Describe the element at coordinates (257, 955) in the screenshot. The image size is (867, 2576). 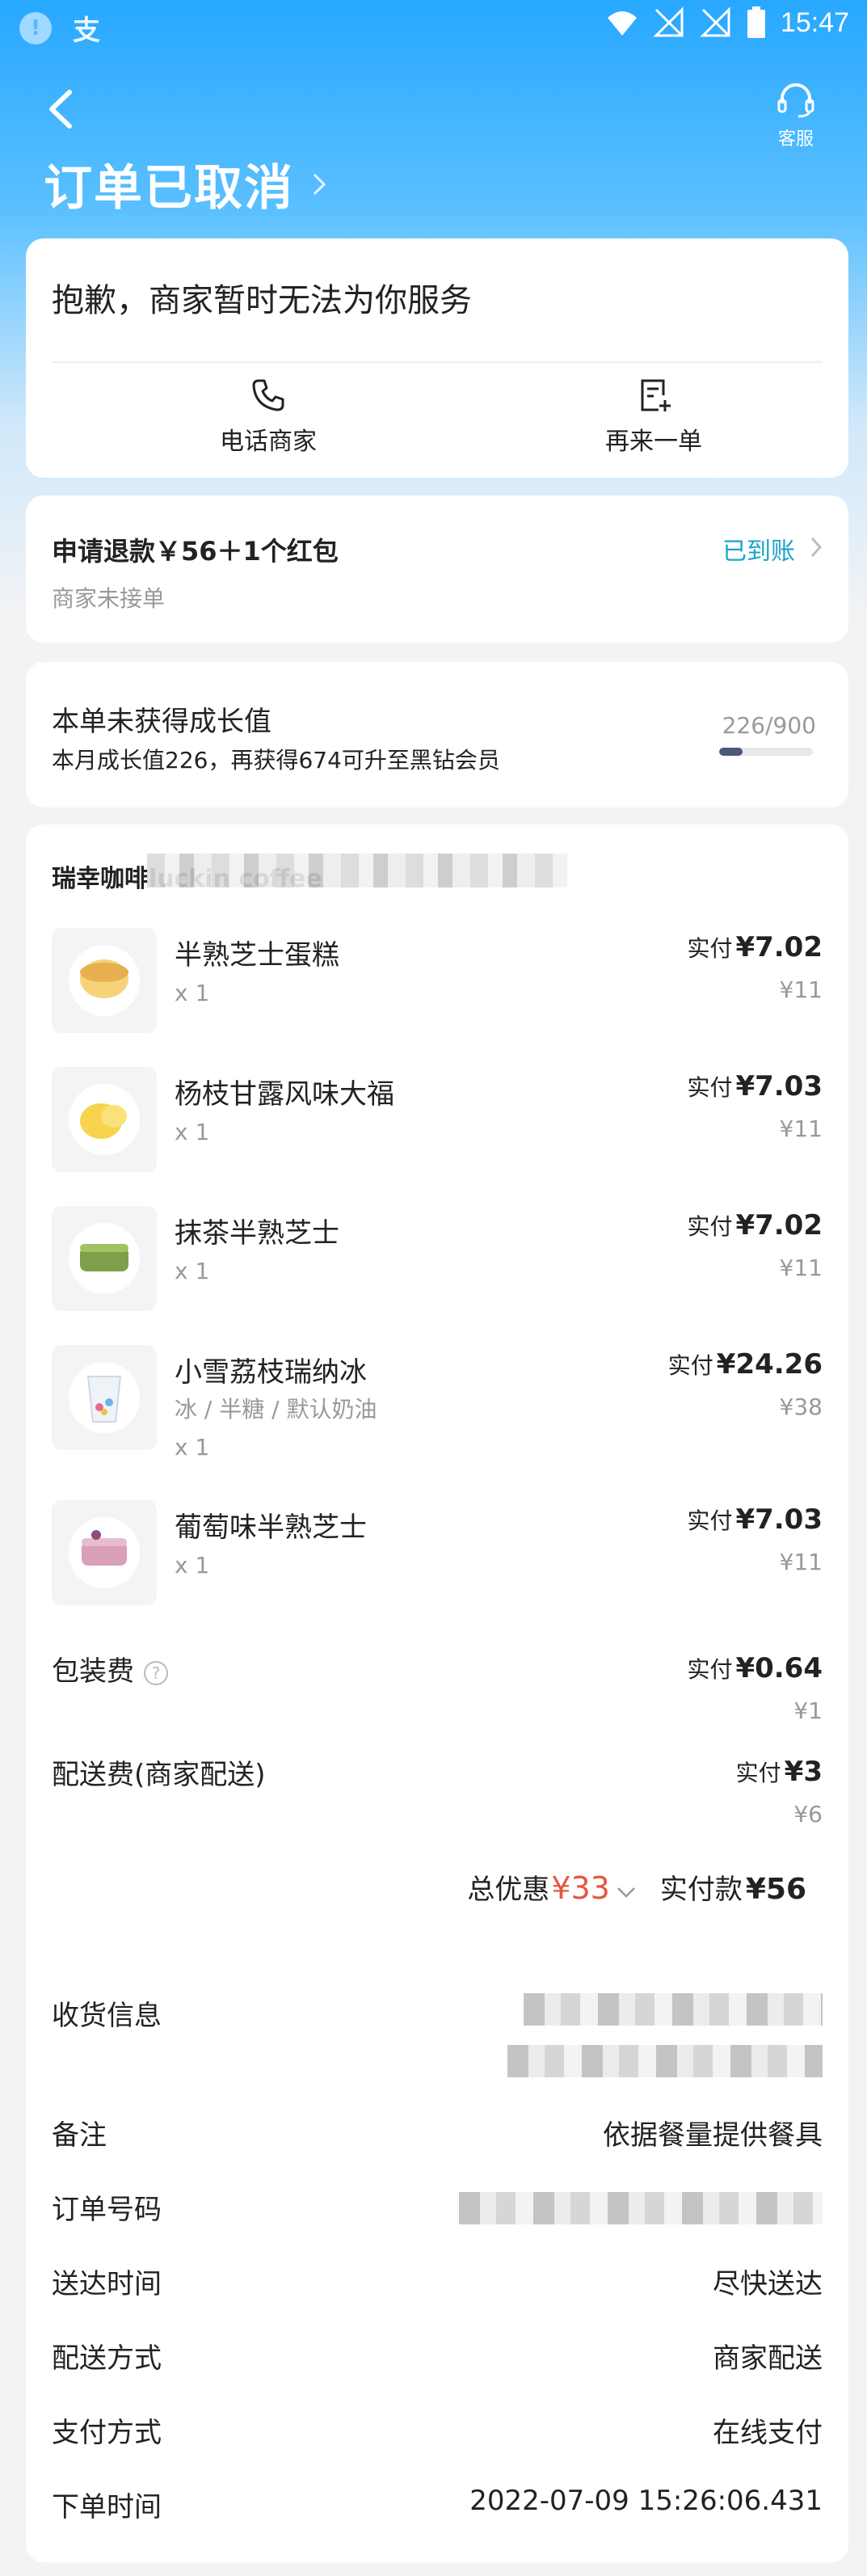
I see `item-name: 半熟芝士蛋糕` at that location.